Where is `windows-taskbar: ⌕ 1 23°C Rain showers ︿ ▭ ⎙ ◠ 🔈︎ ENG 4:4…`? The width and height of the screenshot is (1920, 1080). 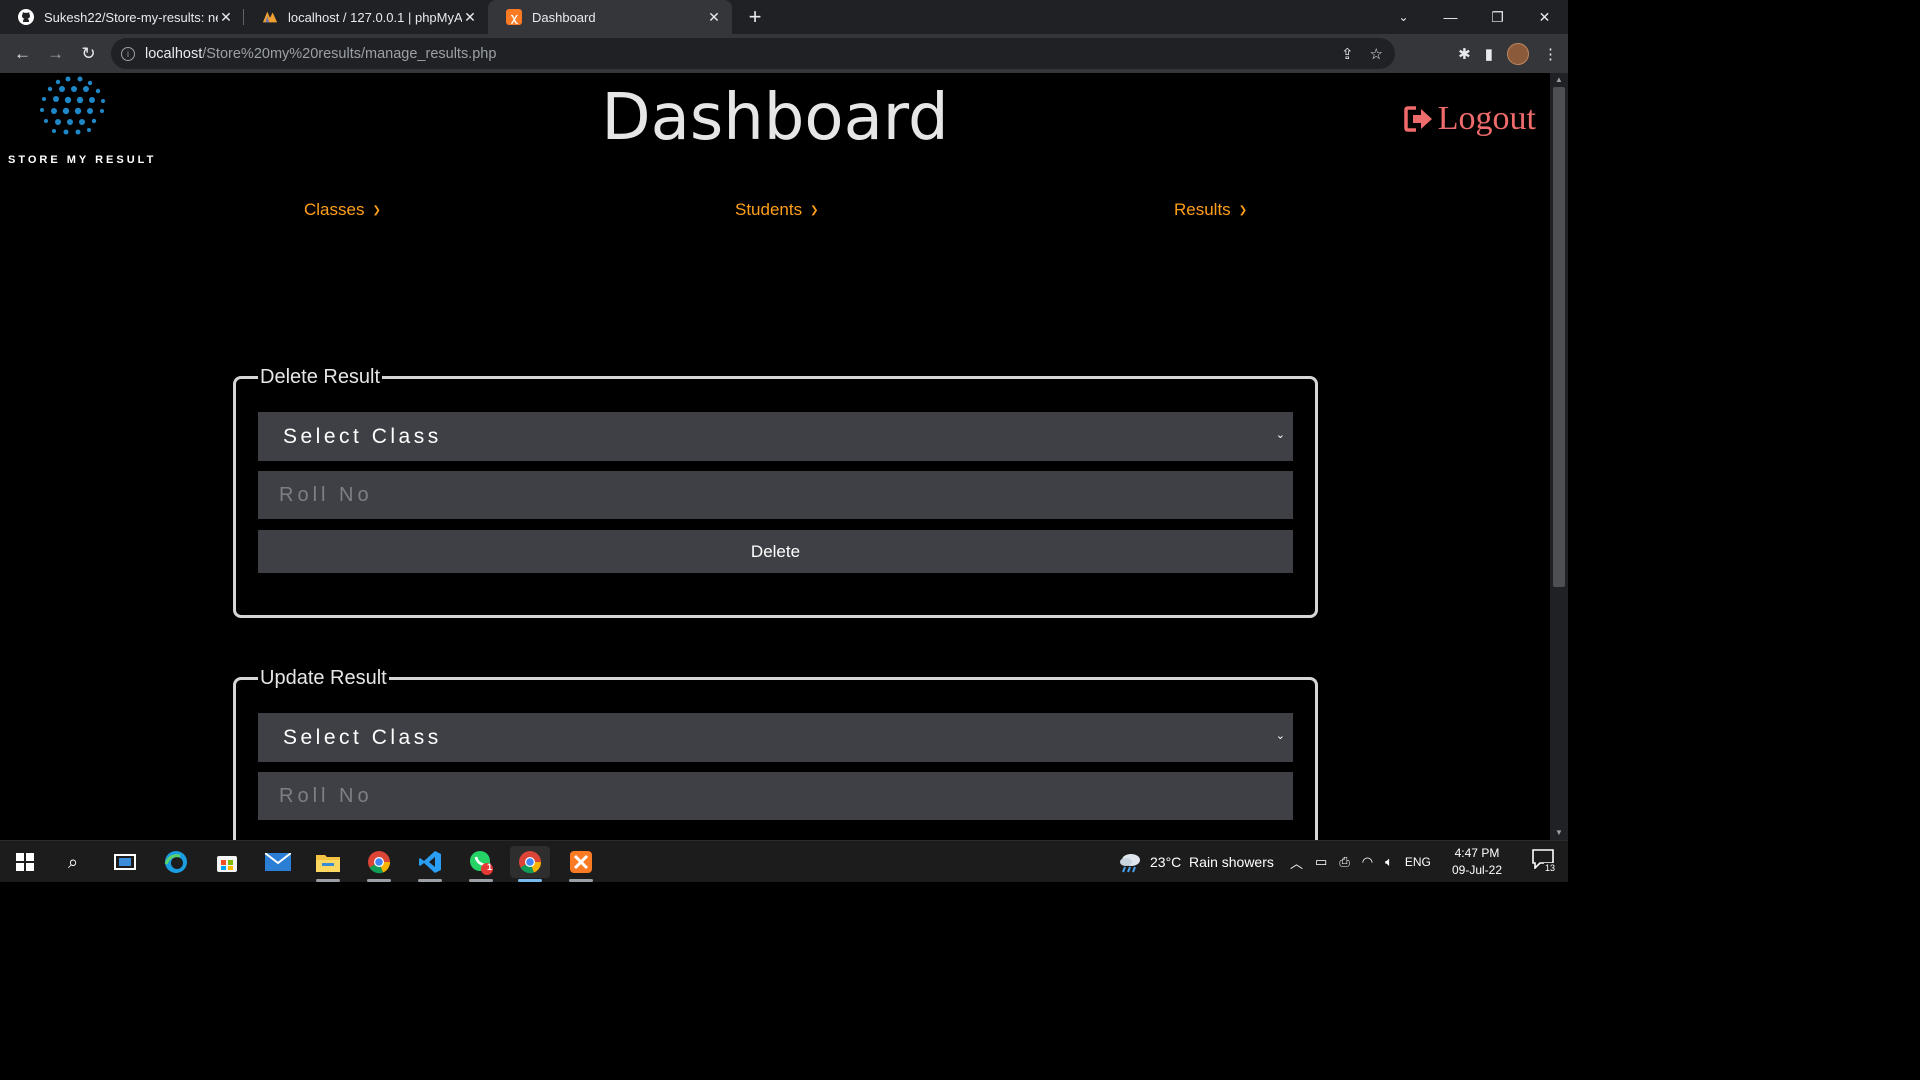
windows-taskbar: ⌕ 1 23°C Rain showers ︿ ▭ ⎙ ◠ 🔈︎ ENG 4:4… is located at coordinates (784, 861).